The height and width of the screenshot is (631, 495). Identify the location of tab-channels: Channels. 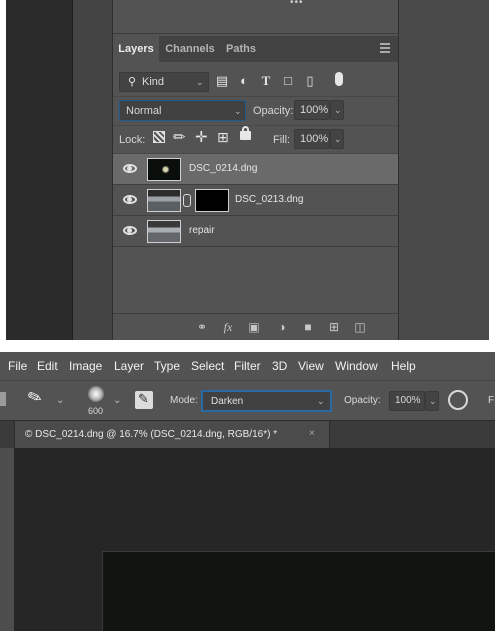
(190, 49).